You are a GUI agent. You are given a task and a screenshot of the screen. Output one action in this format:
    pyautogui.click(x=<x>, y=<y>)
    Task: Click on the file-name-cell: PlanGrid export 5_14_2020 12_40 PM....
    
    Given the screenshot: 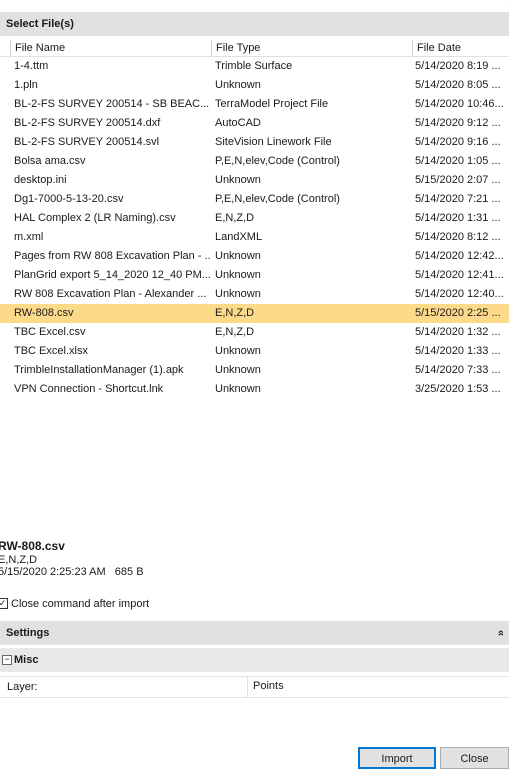 What is the action you would take?
    pyautogui.click(x=112, y=275)
    